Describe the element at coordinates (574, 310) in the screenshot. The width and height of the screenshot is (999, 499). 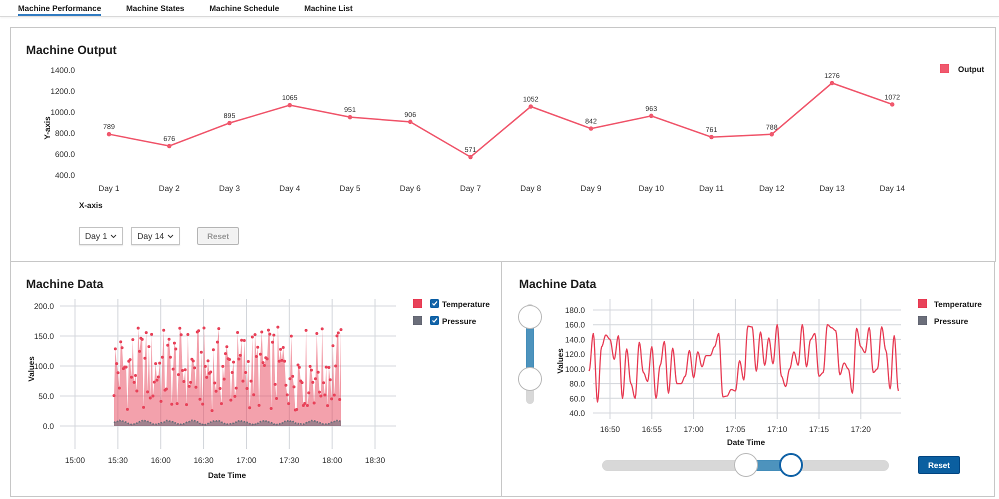
I see `axis-tick-label: 180.0` at that location.